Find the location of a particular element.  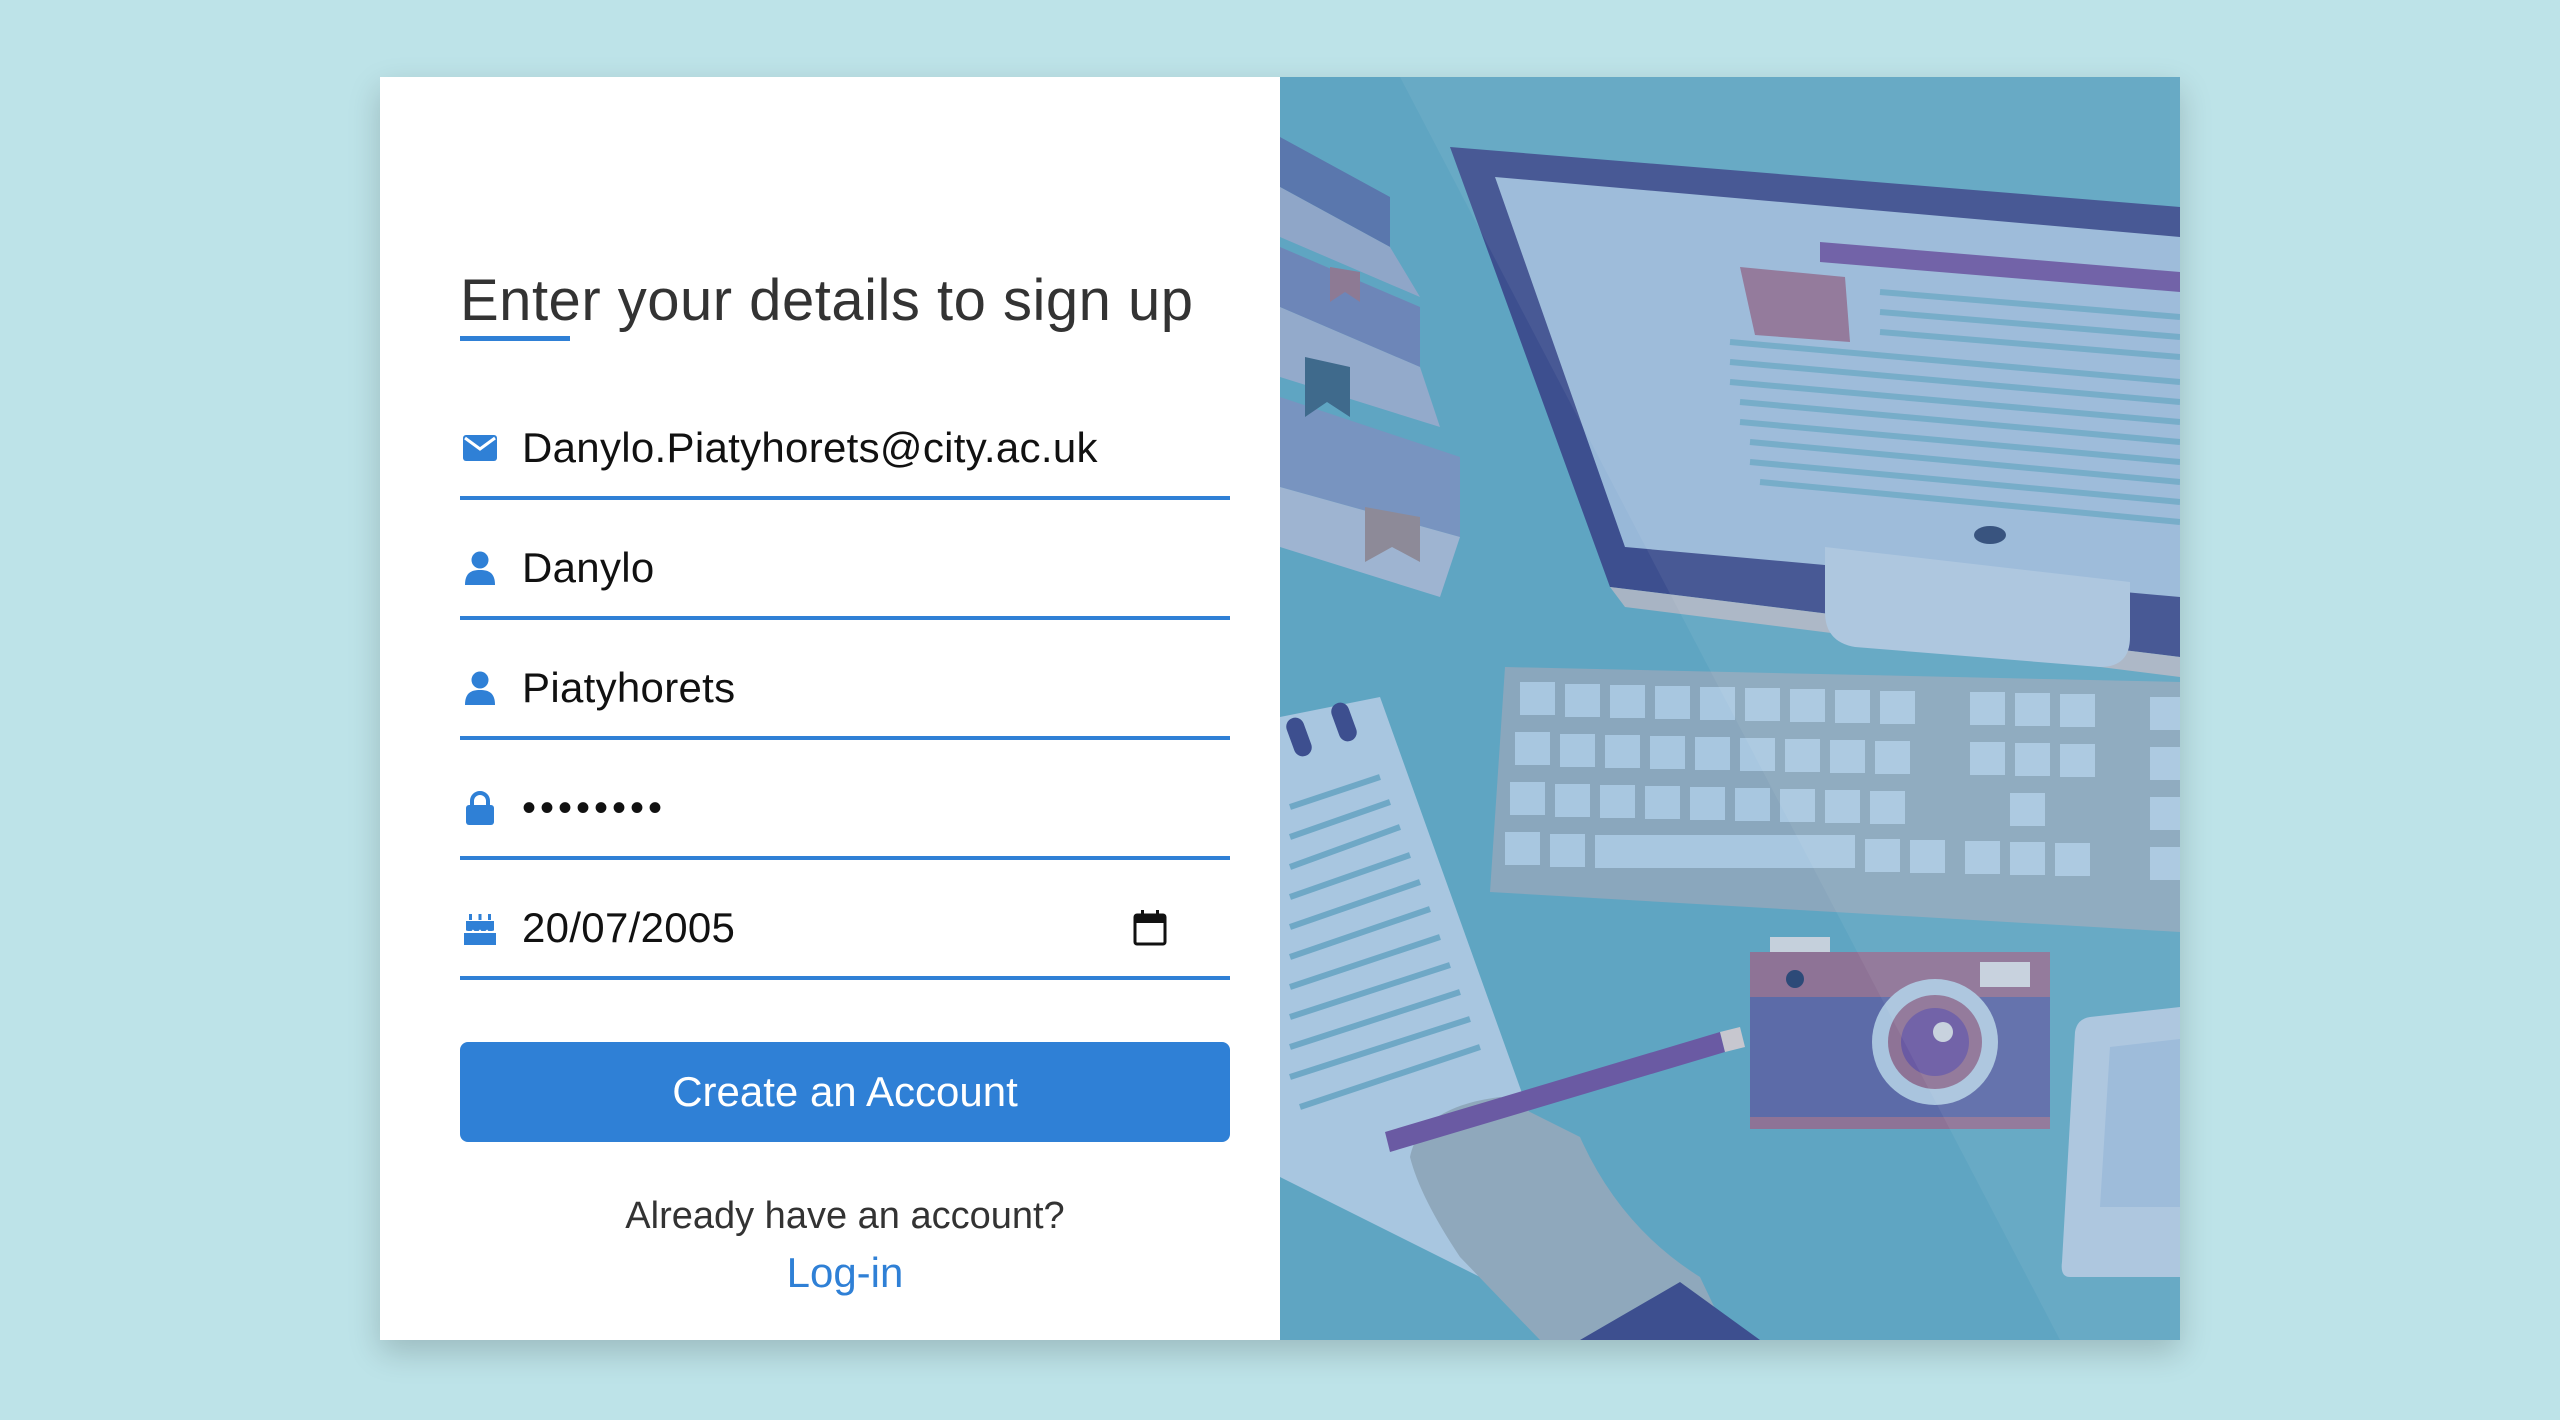

envelope-icon is located at coordinates (480, 448).